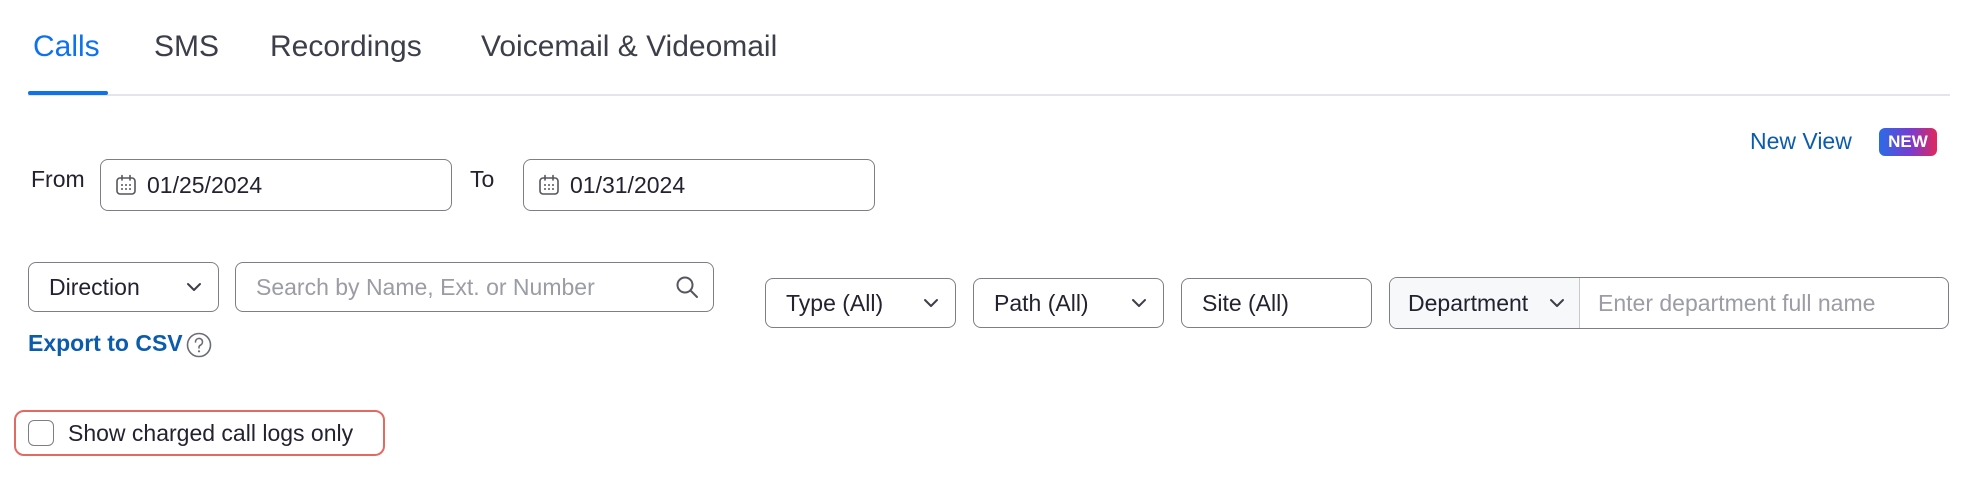 The width and height of the screenshot is (1982, 480). I want to click on site-select-value: Site (All), so click(1245, 302).